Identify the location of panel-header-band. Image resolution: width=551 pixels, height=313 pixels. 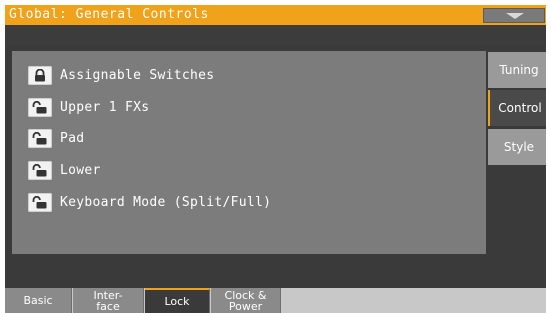
(275, 36).